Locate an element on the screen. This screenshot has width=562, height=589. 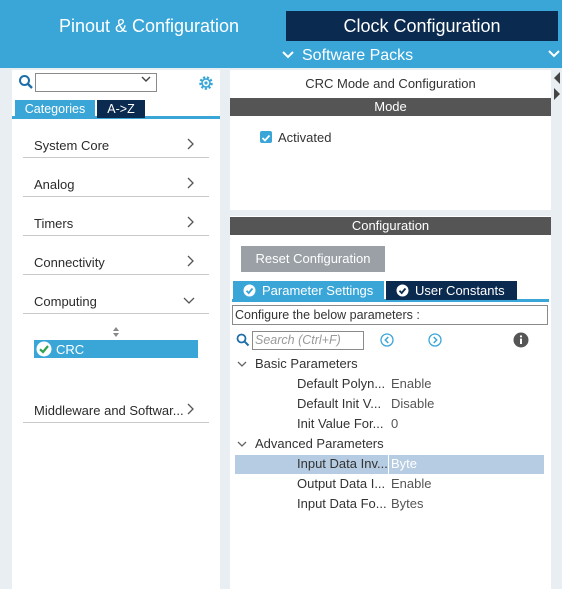
gear-icon is located at coordinates (206, 83).